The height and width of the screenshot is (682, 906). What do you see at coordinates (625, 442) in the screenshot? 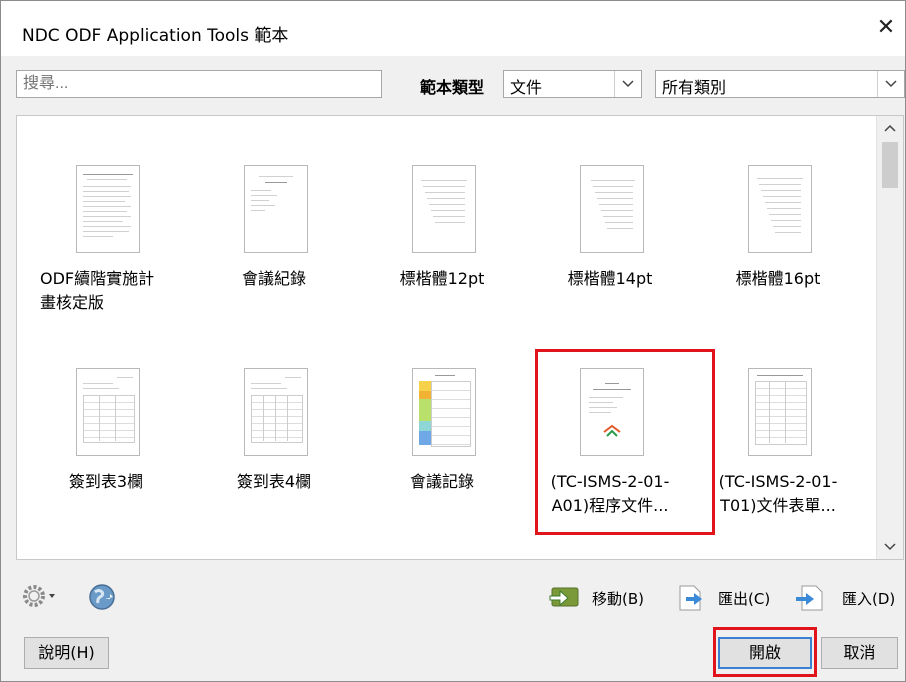
I see `selection-highlight` at bounding box center [625, 442].